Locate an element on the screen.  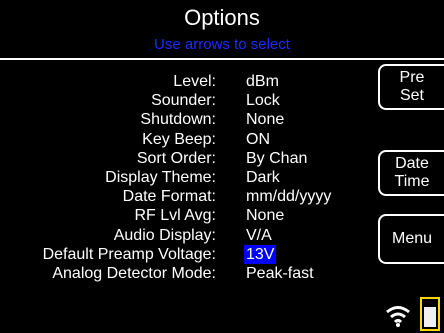
softkey-label: Pre is located at coordinates (412, 77).